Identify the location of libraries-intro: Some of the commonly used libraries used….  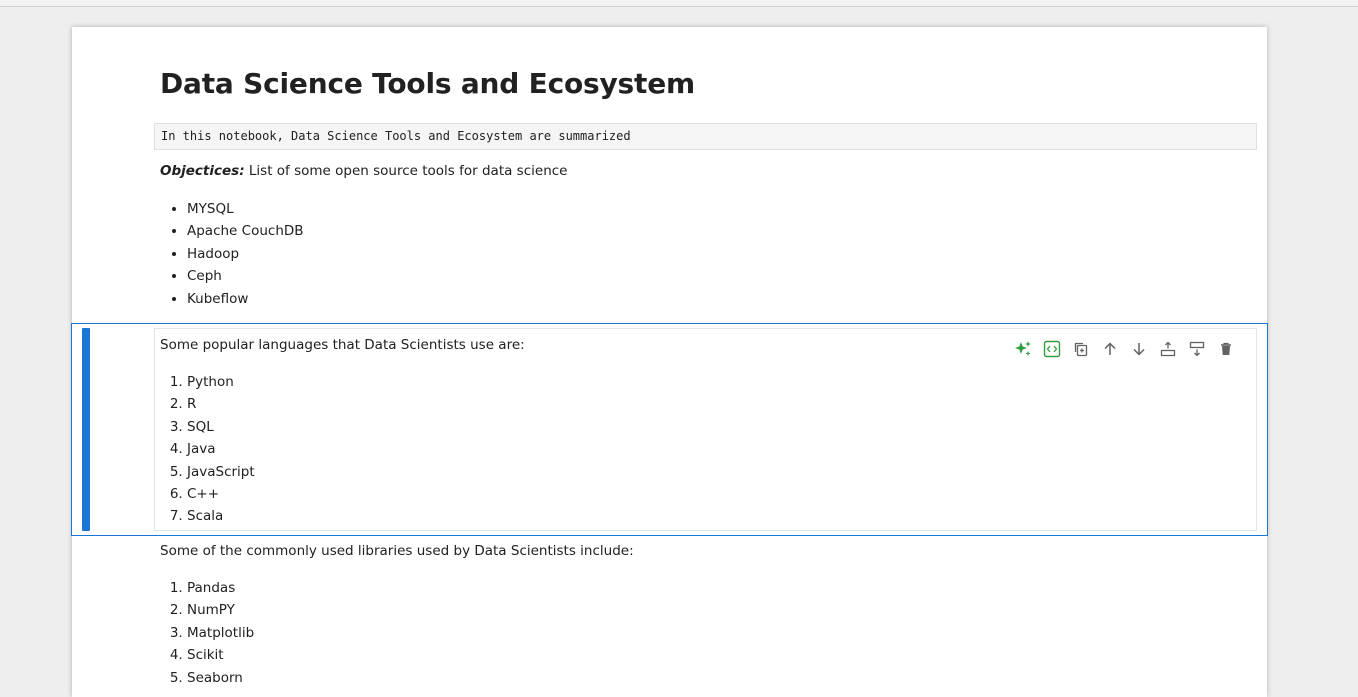
(397, 551).